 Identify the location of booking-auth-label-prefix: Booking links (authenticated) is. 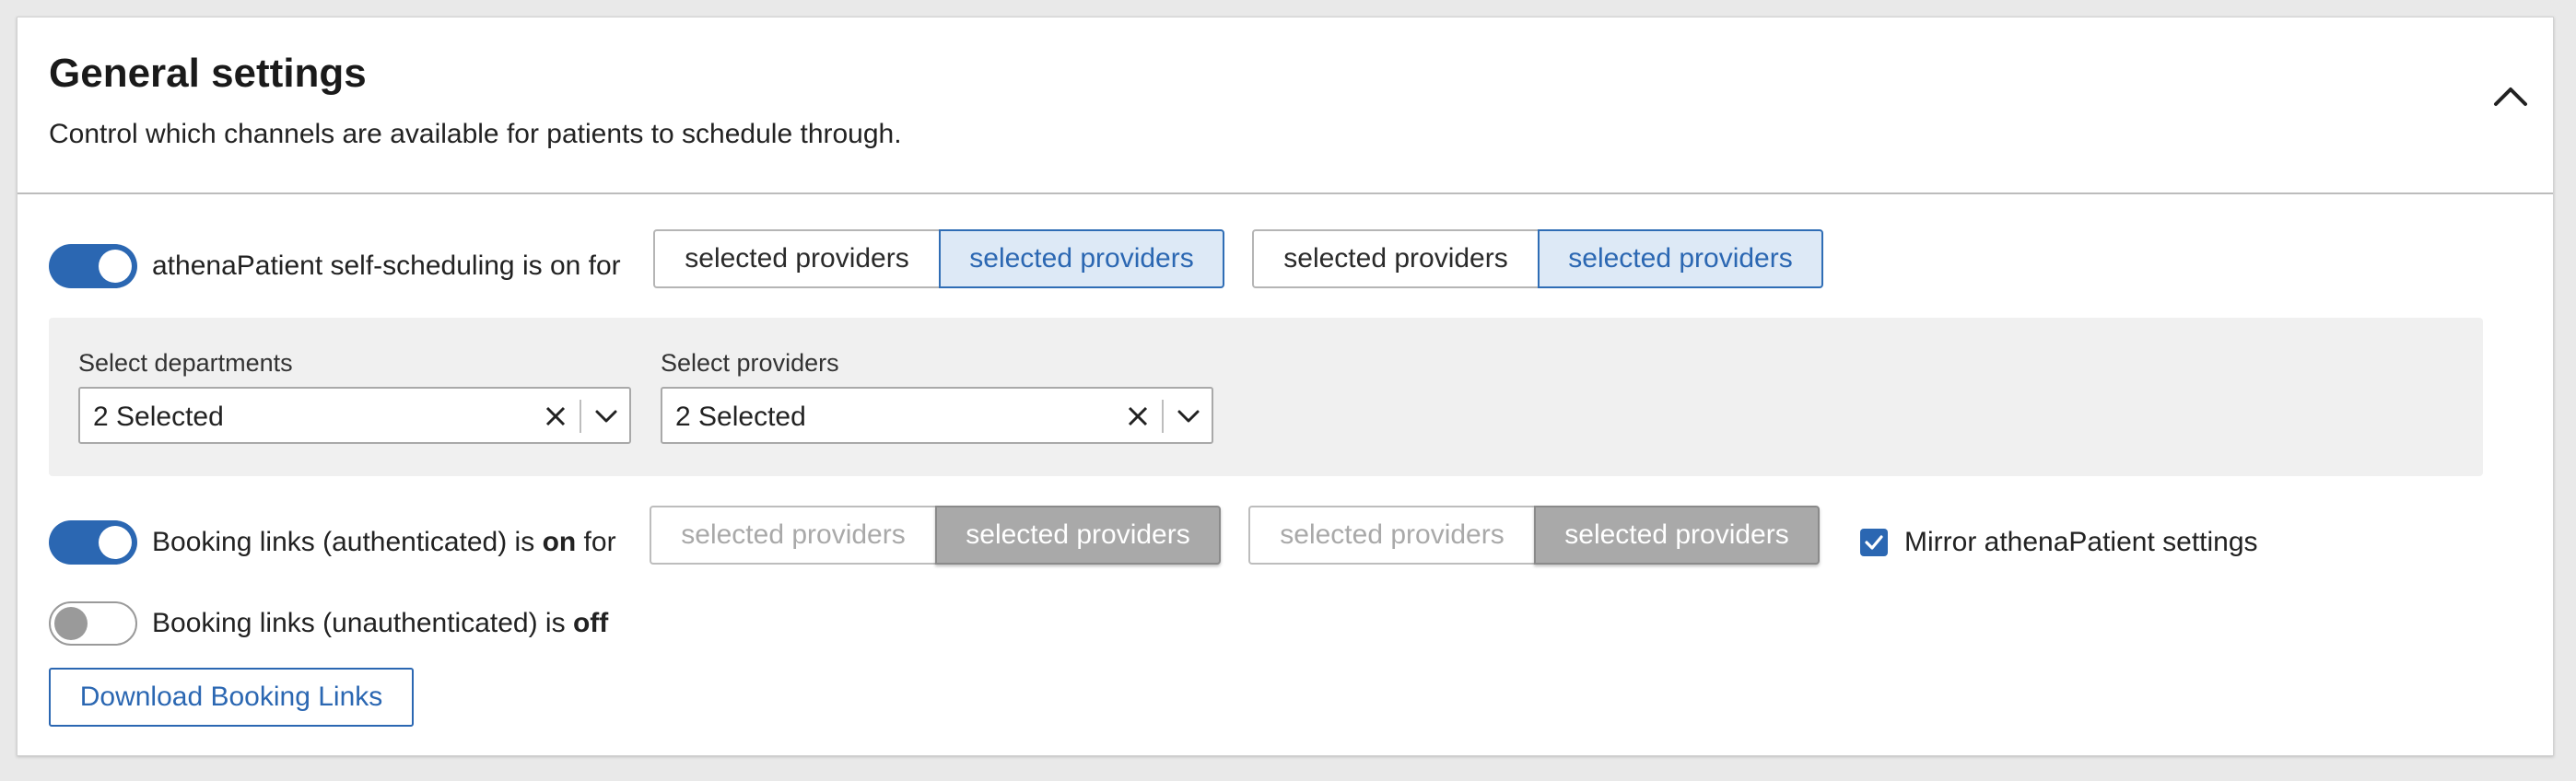
(347, 542).